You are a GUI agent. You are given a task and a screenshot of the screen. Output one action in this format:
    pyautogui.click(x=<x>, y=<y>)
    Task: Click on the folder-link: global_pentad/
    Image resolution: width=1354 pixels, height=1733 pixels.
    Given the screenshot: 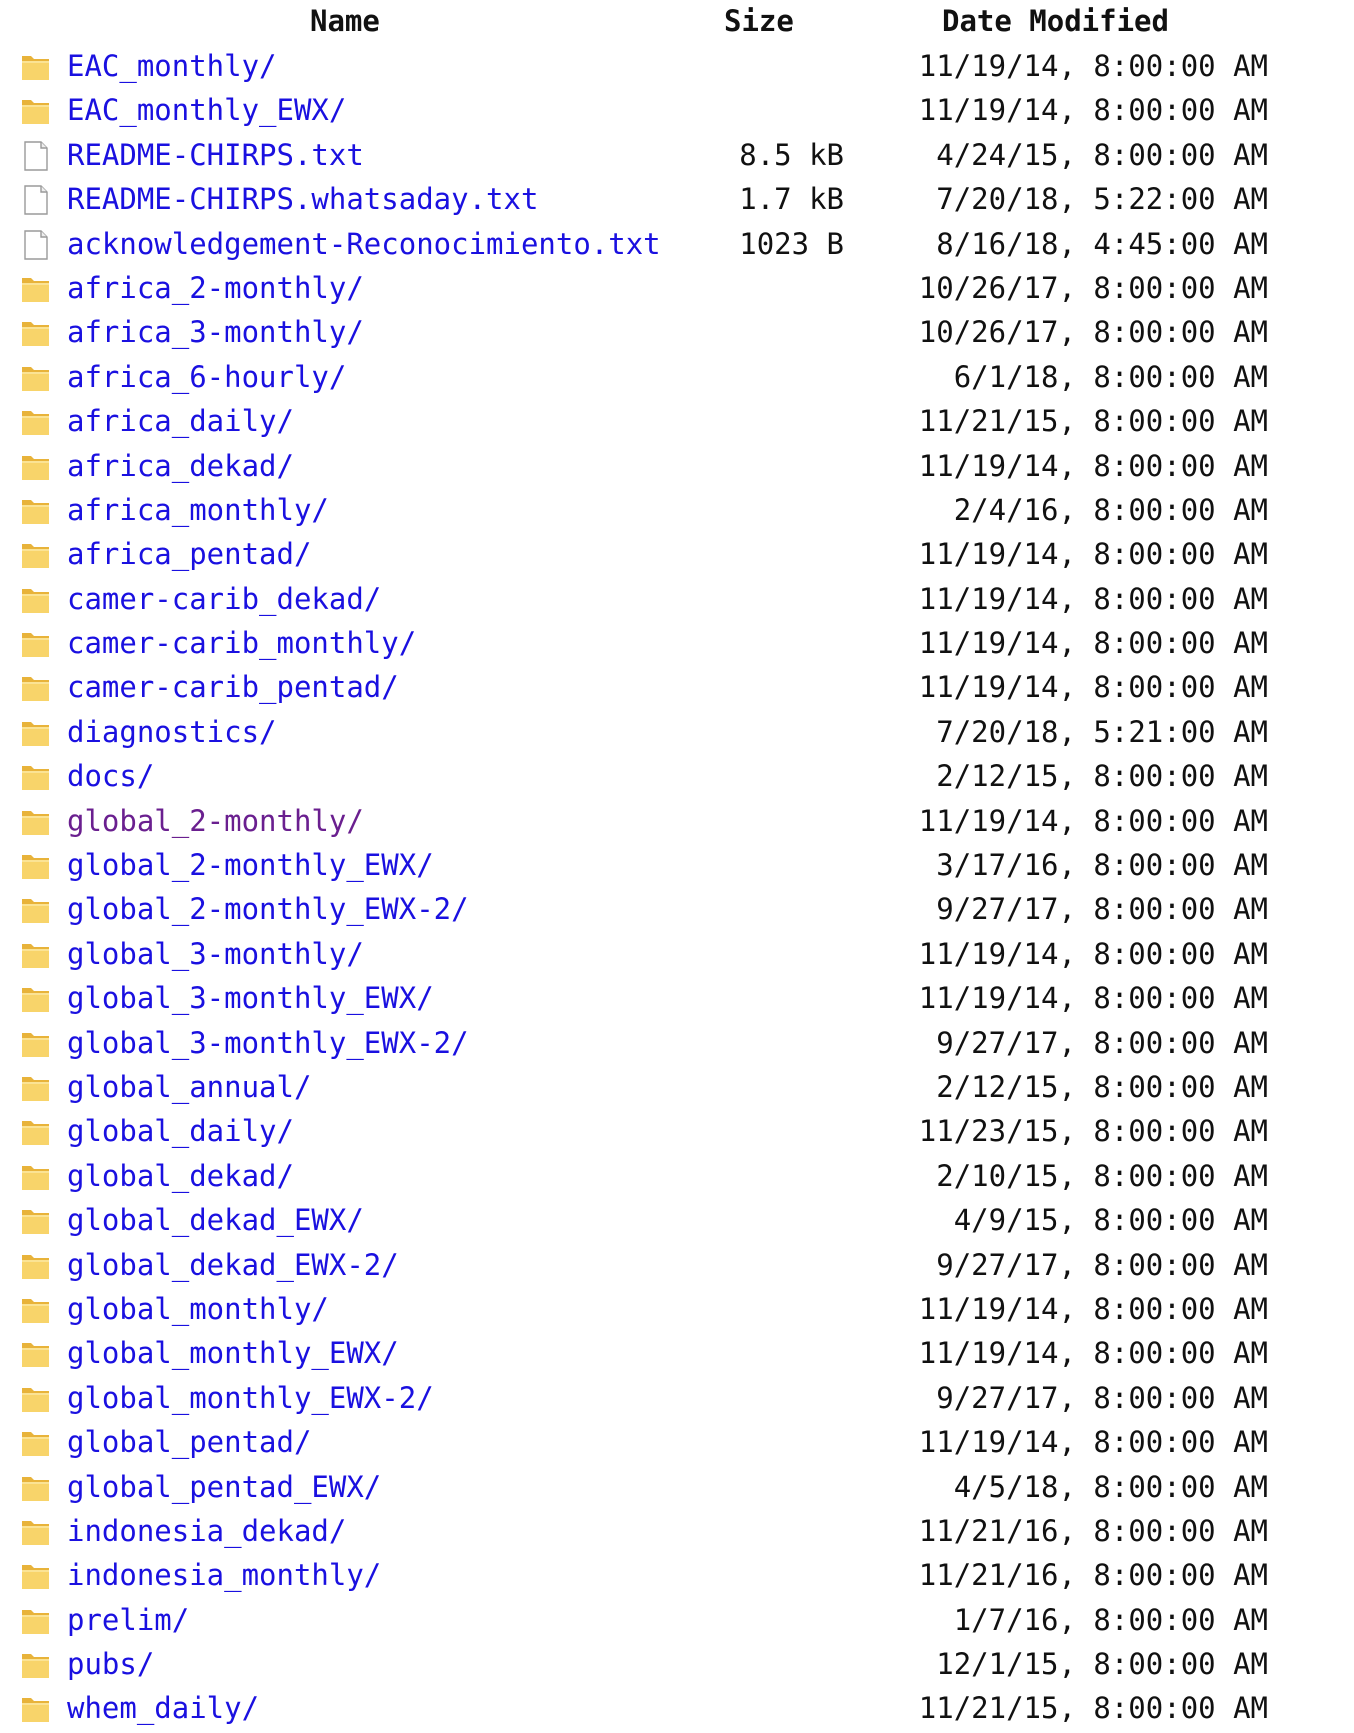 What is the action you would take?
    pyautogui.click(x=189, y=1442)
    